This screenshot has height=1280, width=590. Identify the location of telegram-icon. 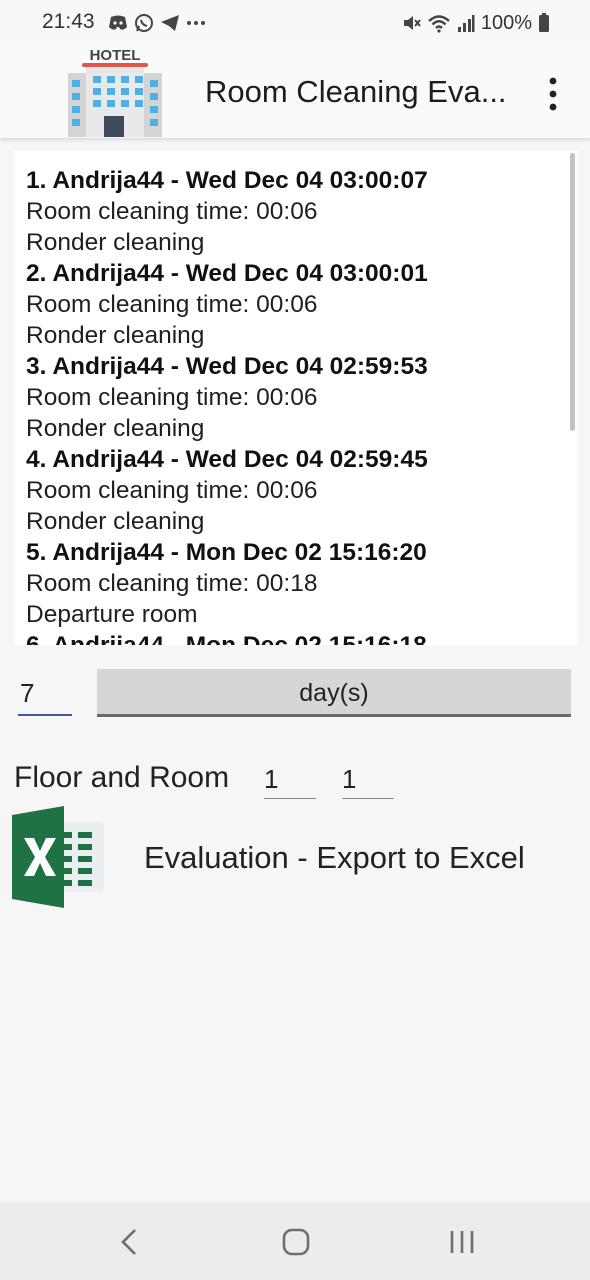
(170, 23).